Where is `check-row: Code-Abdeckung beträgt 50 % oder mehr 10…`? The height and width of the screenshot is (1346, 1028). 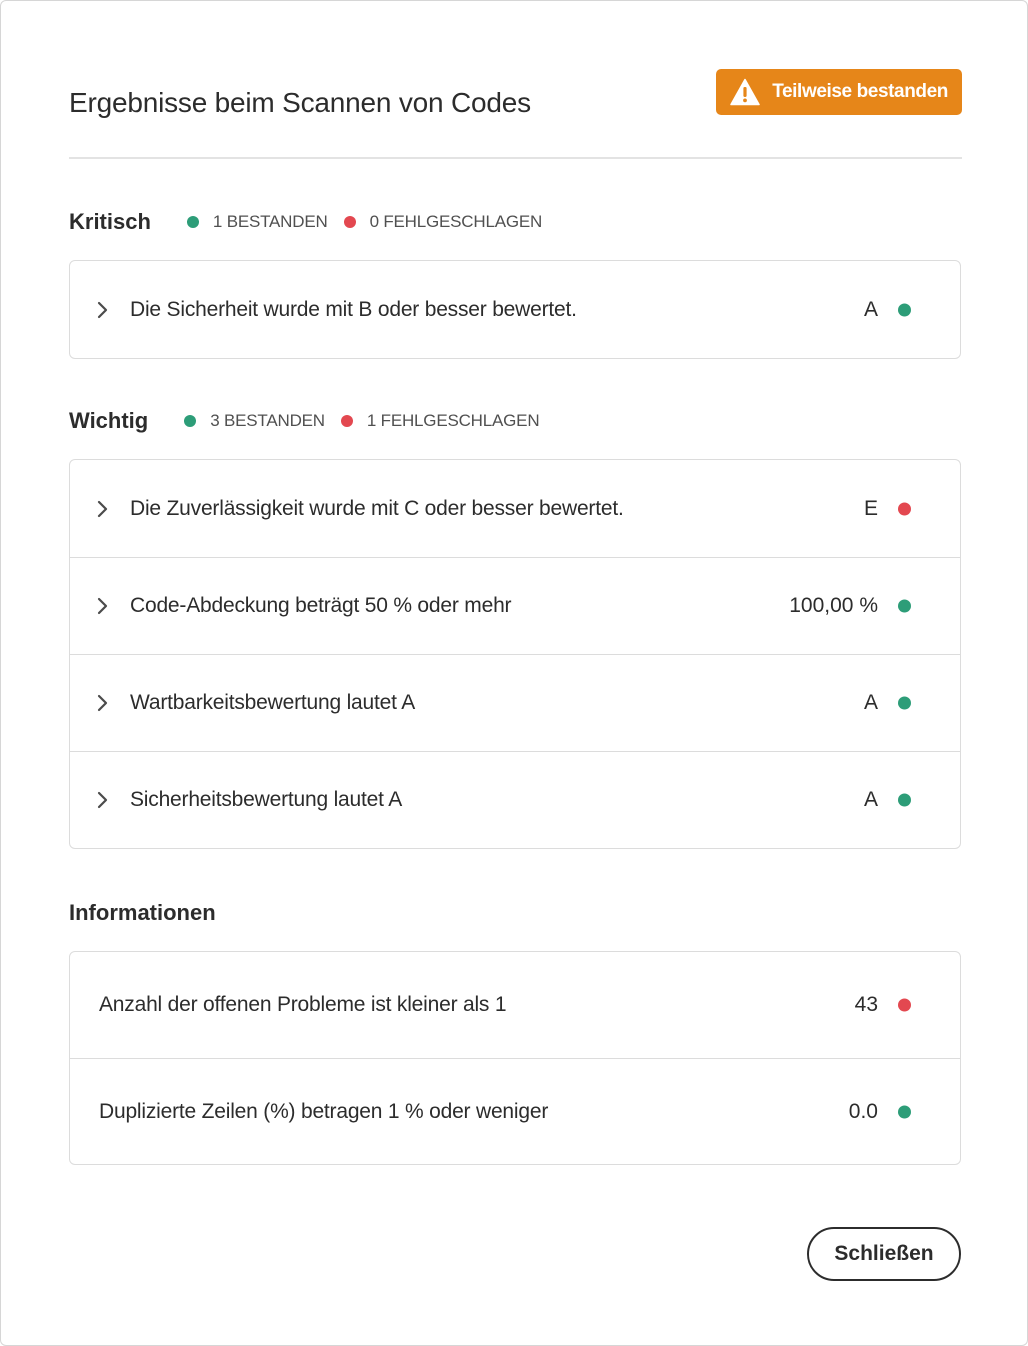
check-row: Code-Abdeckung beträgt 50 % oder mehr 10… is located at coordinates (515, 605).